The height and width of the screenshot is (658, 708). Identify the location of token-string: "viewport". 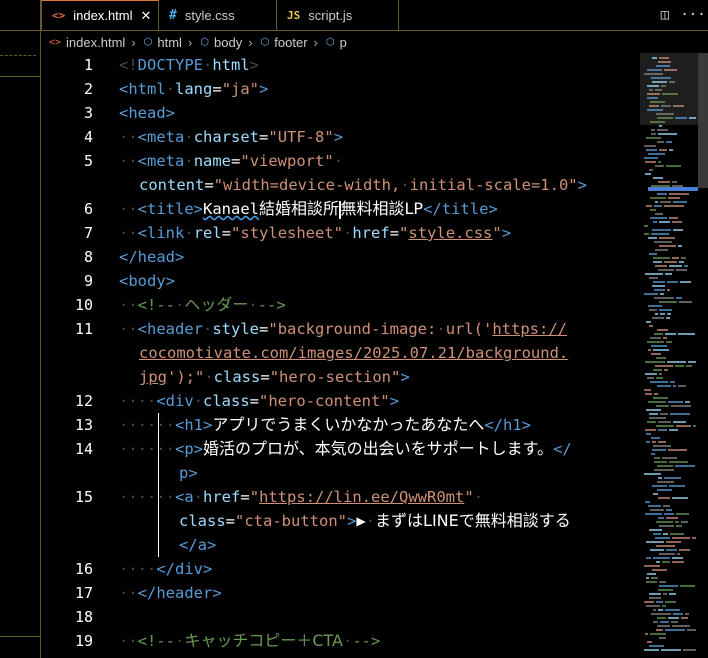
(287, 161).